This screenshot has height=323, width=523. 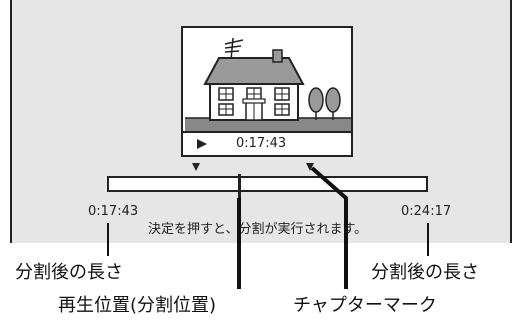 What do you see at coordinates (425, 272) in the screenshot?
I see `callout-split-length-right: 分割後の長さ` at bounding box center [425, 272].